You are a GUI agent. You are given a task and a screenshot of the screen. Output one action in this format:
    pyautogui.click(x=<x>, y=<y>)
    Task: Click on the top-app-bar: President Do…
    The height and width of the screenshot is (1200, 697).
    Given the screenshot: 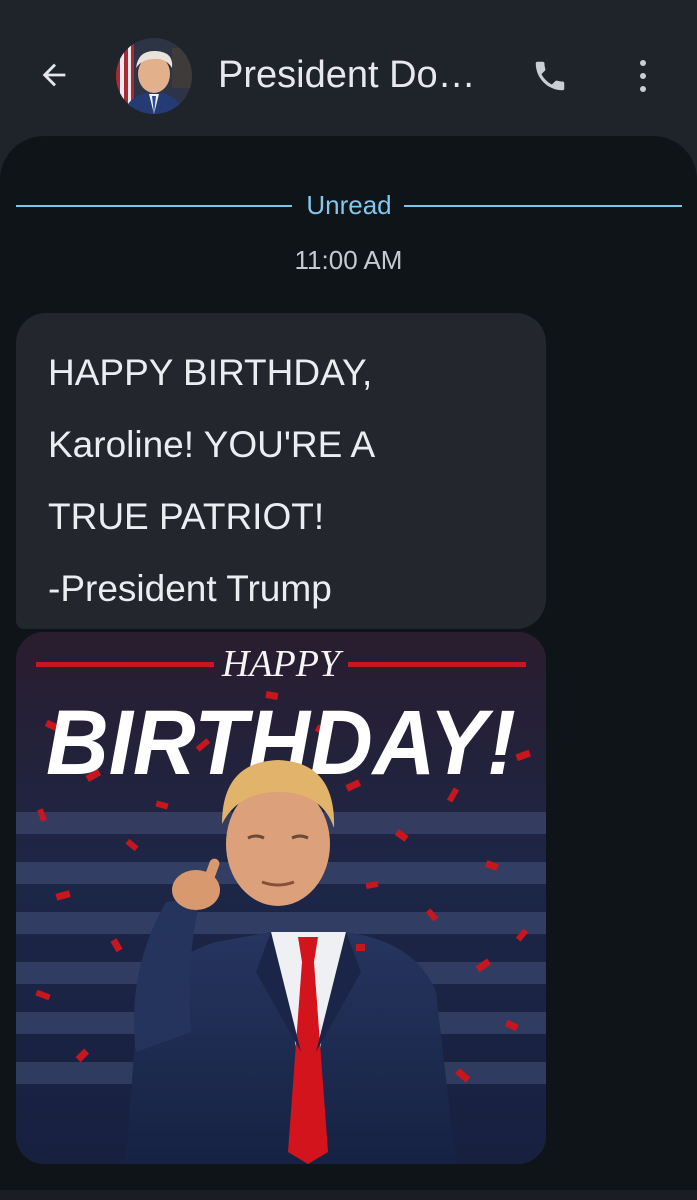 What is the action you would take?
    pyautogui.click(x=348, y=70)
    